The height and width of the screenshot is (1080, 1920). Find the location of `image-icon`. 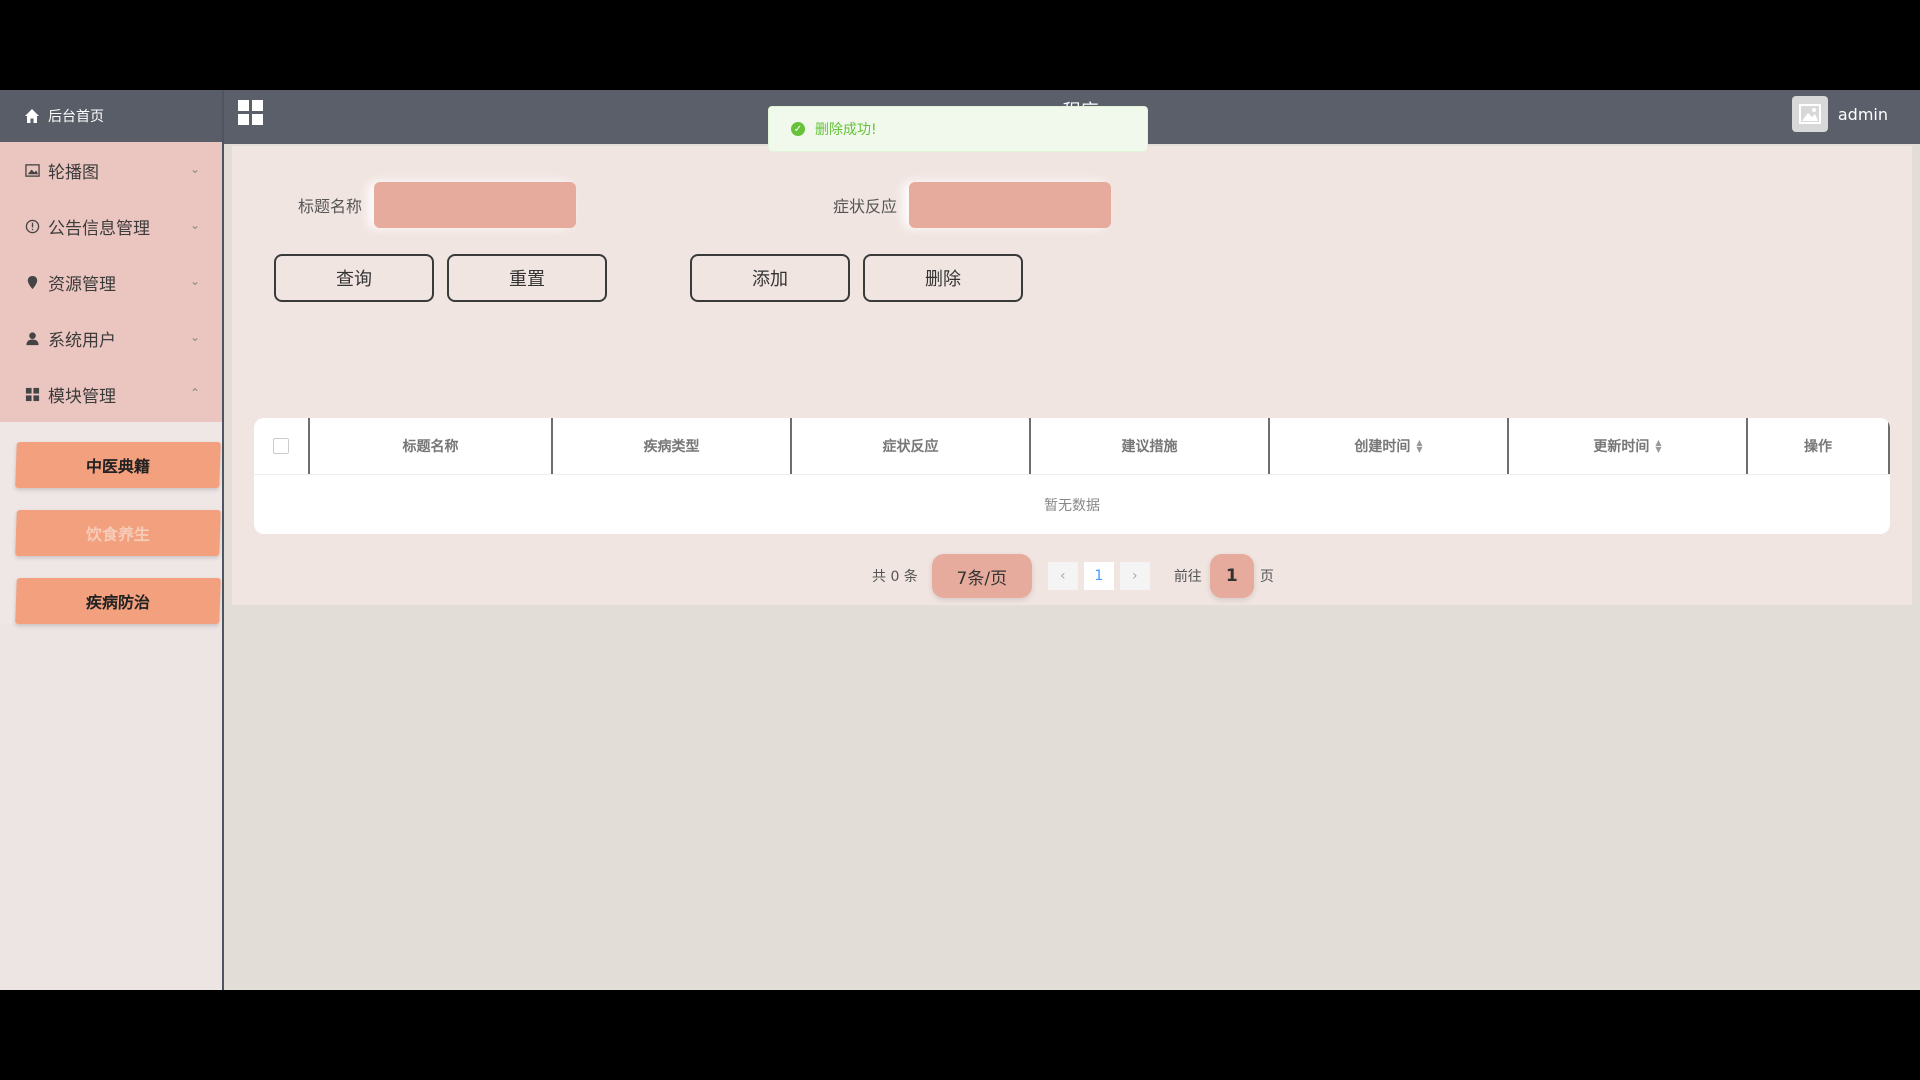

image-icon is located at coordinates (32, 170).